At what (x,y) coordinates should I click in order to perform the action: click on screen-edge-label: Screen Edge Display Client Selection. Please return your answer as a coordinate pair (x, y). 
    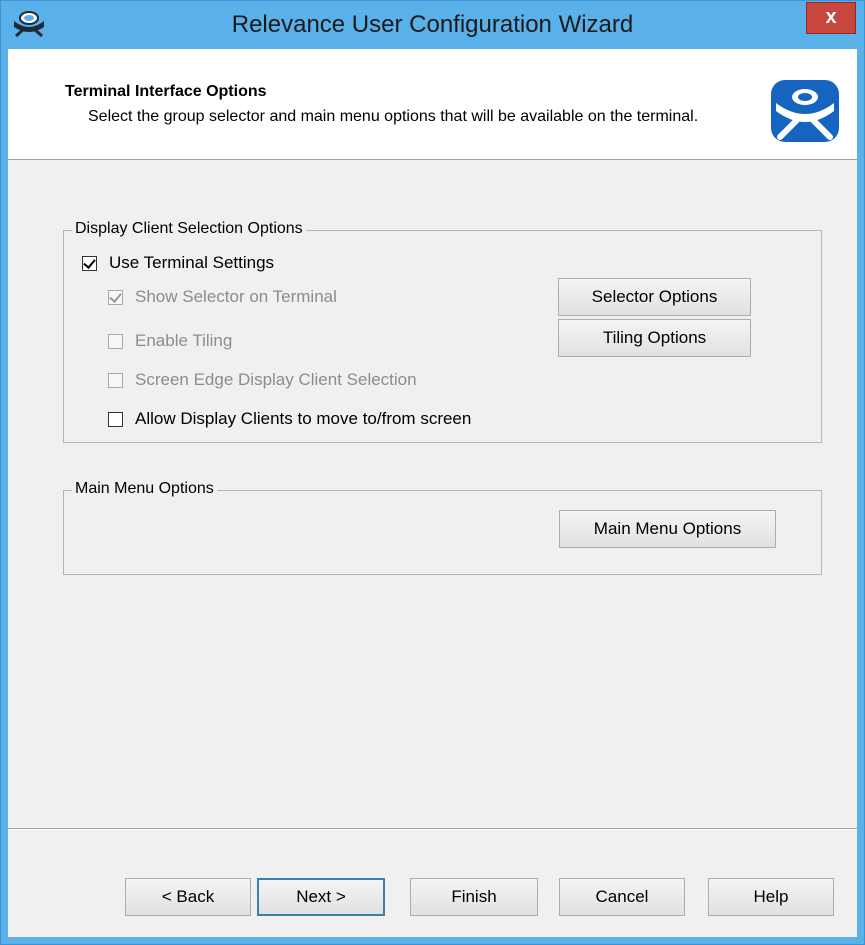
    Looking at the image, I should click on (276, 379).